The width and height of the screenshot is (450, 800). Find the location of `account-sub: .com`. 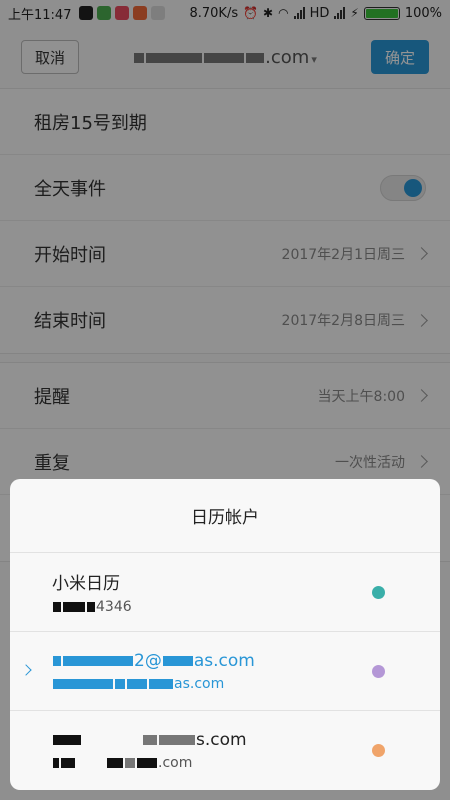

account-sub: .com is located at coordinates (246, 763).